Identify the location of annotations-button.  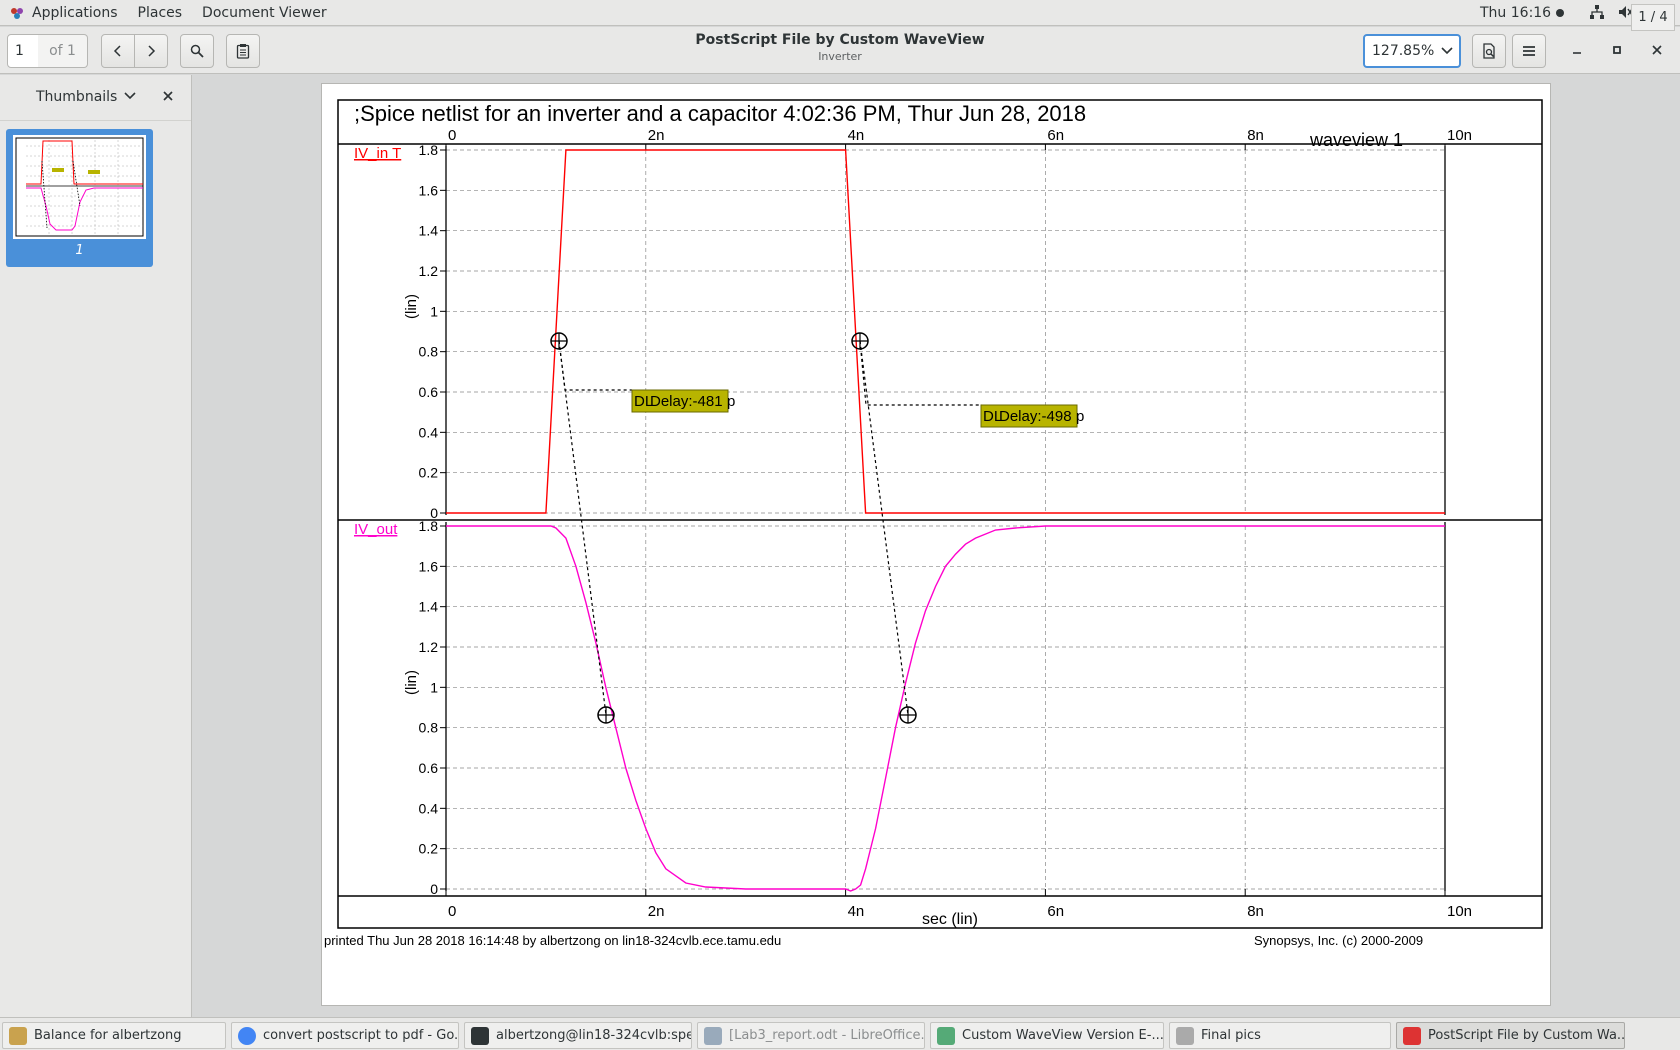
(243, 51).